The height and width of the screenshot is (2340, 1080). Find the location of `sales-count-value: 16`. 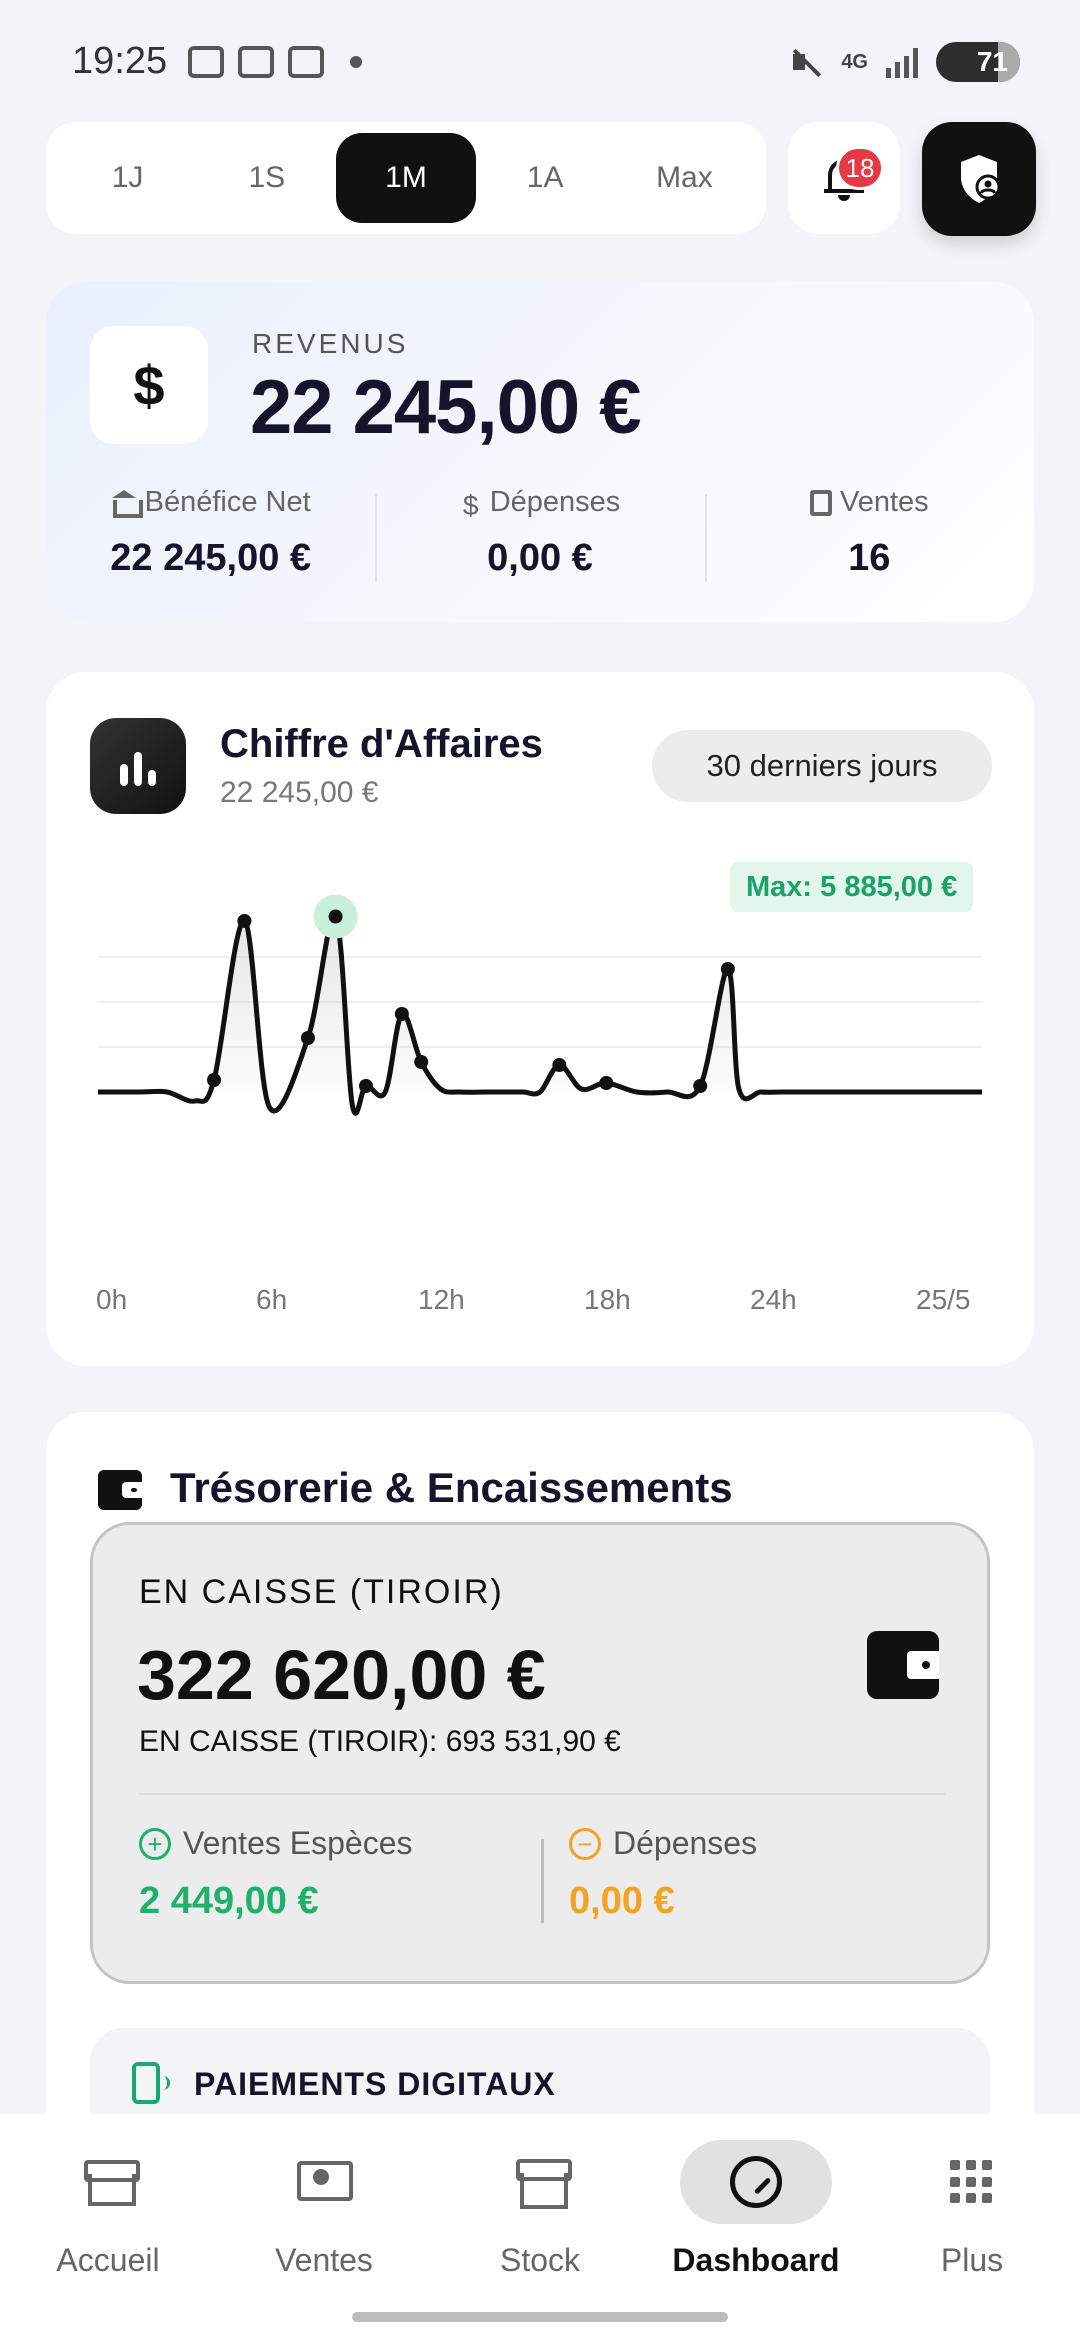

sales-count-value: 16 is located at coordinates (869, 558).